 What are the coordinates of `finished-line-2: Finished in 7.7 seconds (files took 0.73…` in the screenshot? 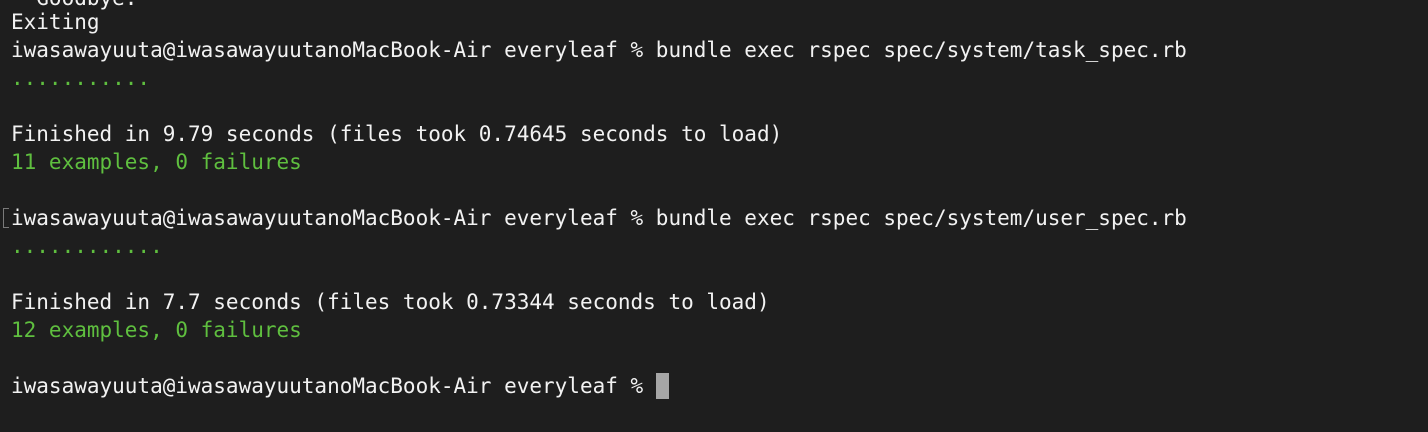 It's located at (390, 302).